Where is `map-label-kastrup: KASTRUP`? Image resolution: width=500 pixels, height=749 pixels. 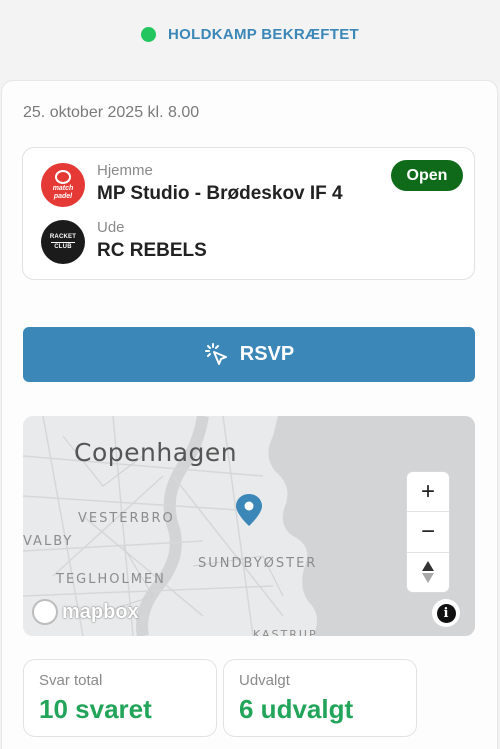
map-label-kastrup: KASTRUP is located at coordinates (285, 632).